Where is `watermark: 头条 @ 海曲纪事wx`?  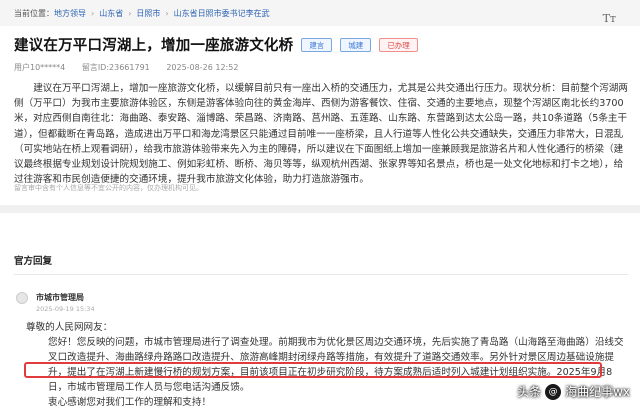
watermark: 头条 @ 海曲纪事wx is located at coordinates (573, 391).